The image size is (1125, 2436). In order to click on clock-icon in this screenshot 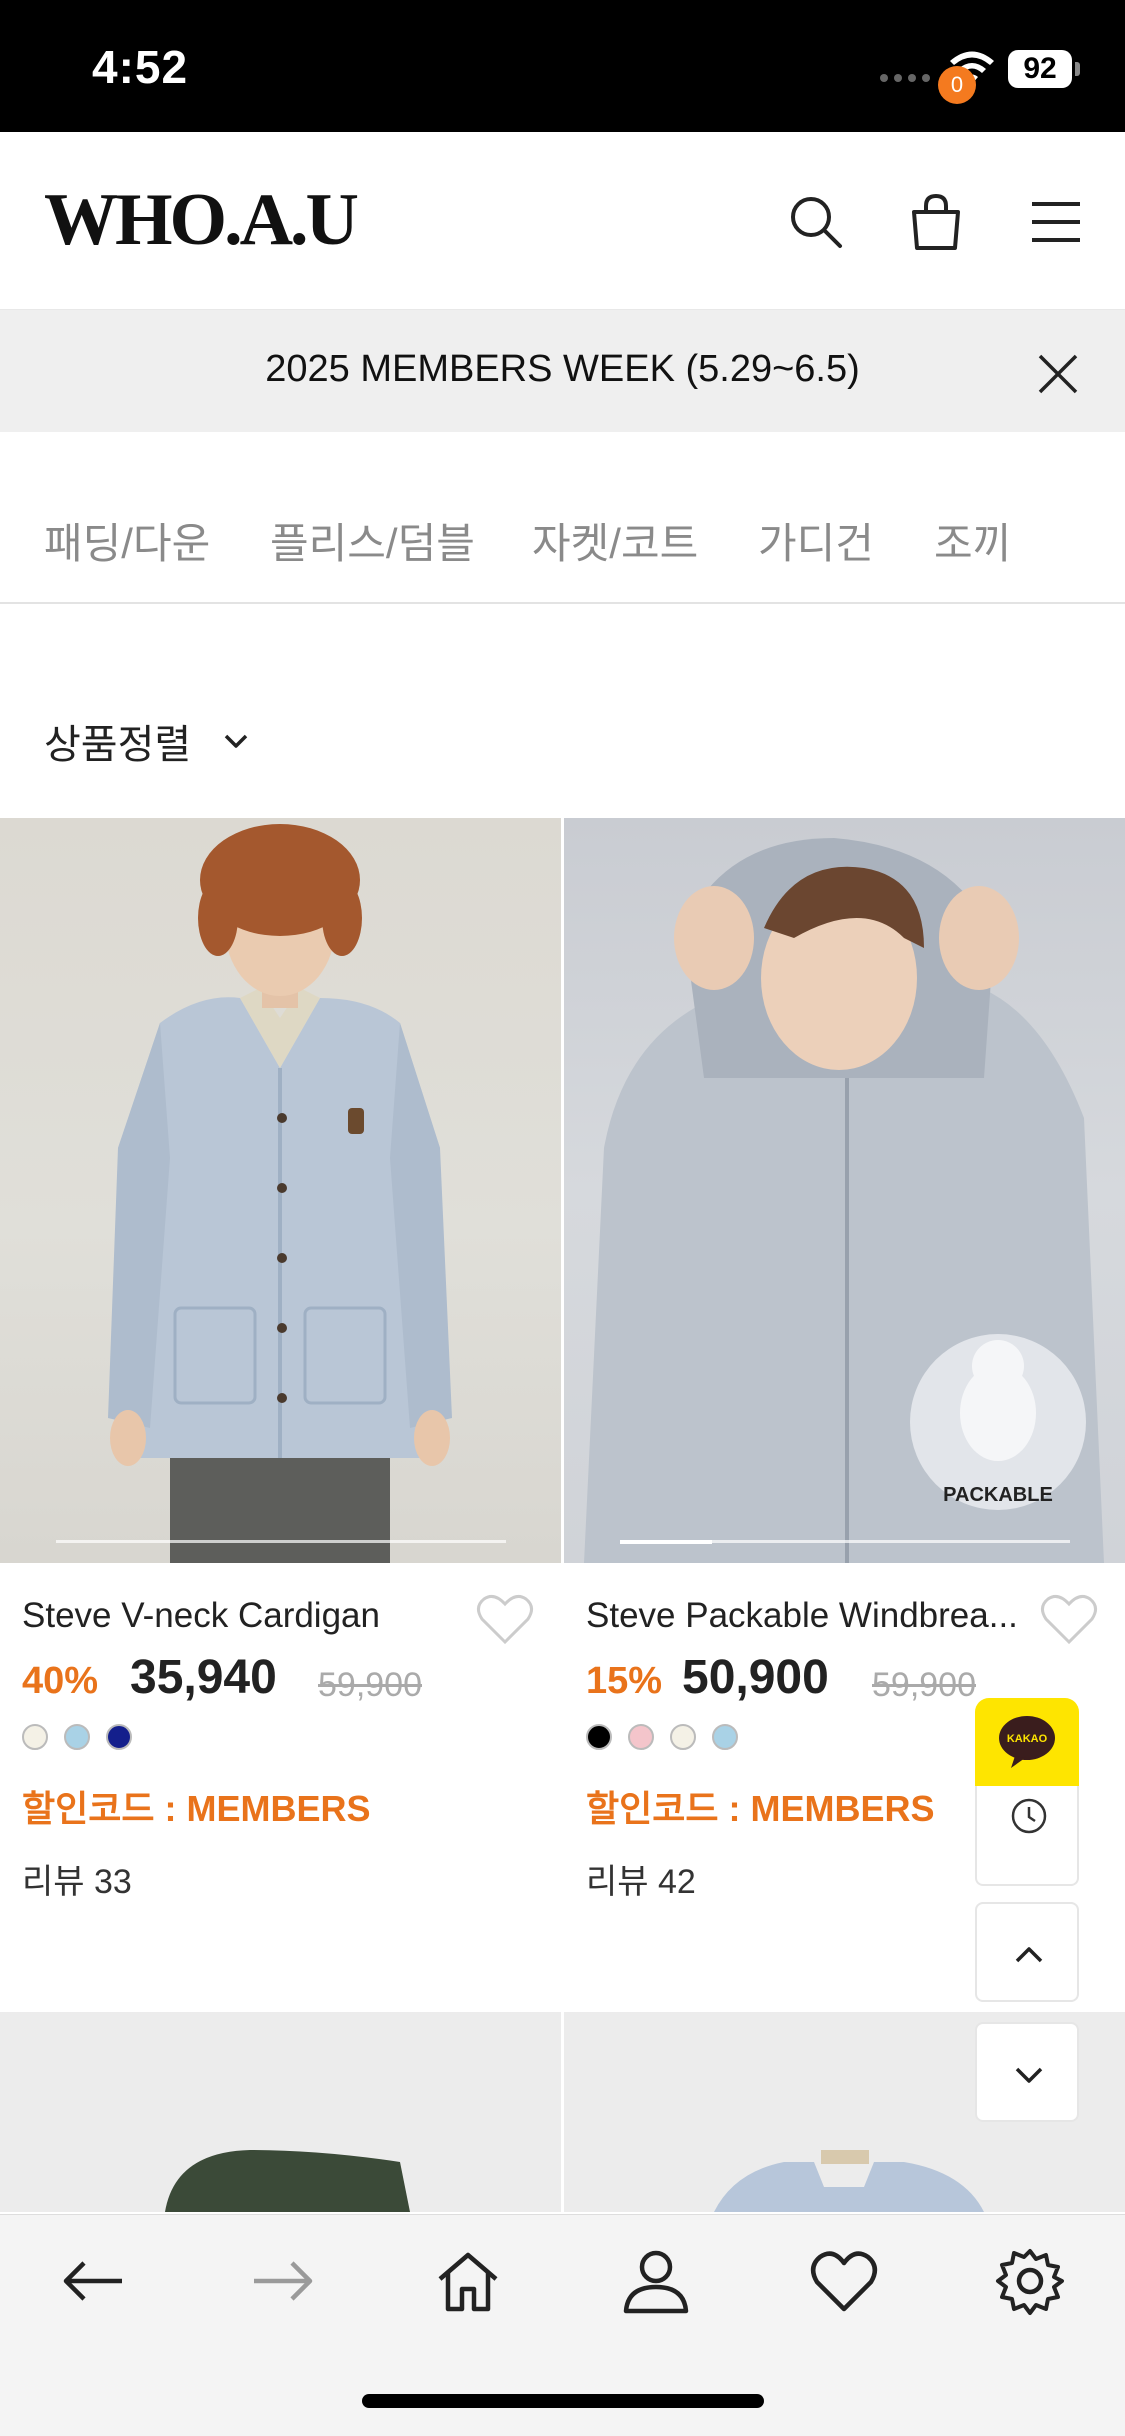, I will do `click(1029, 1816)`.